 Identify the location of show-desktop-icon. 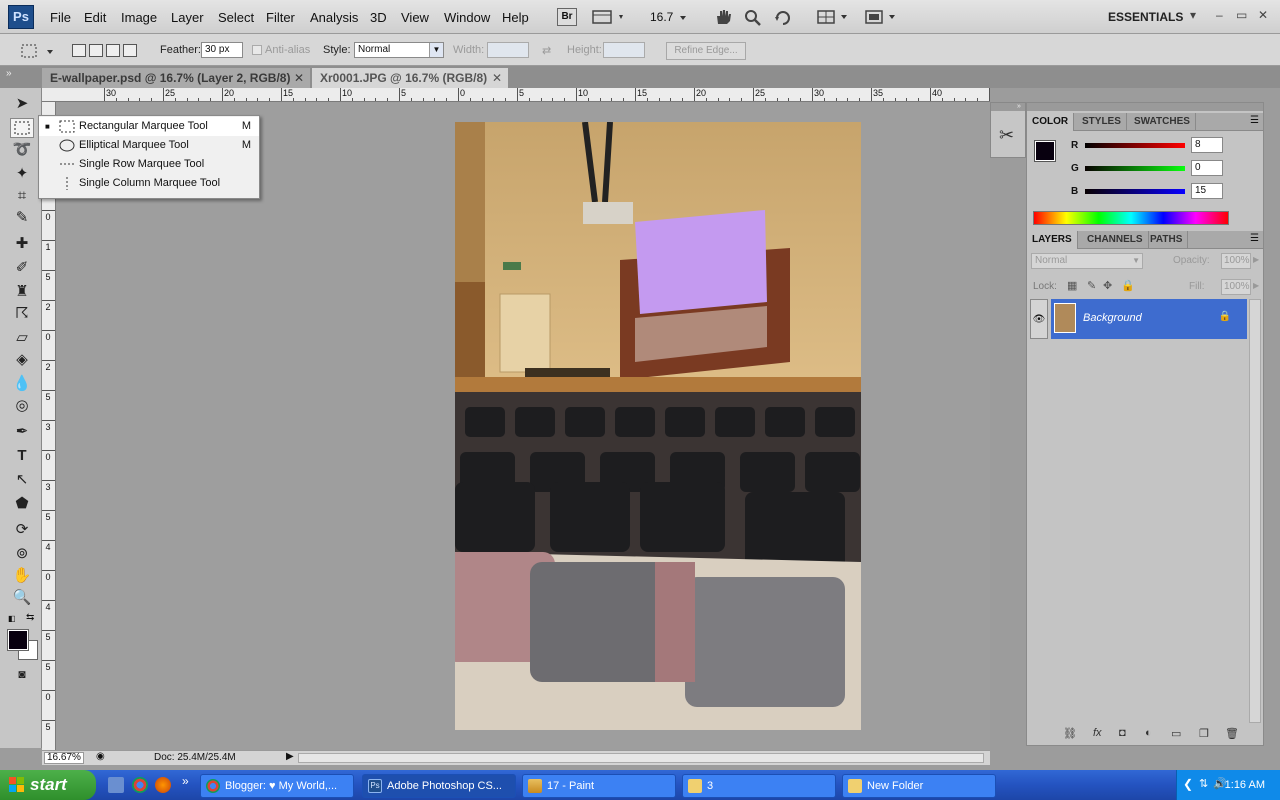
(116, 785).